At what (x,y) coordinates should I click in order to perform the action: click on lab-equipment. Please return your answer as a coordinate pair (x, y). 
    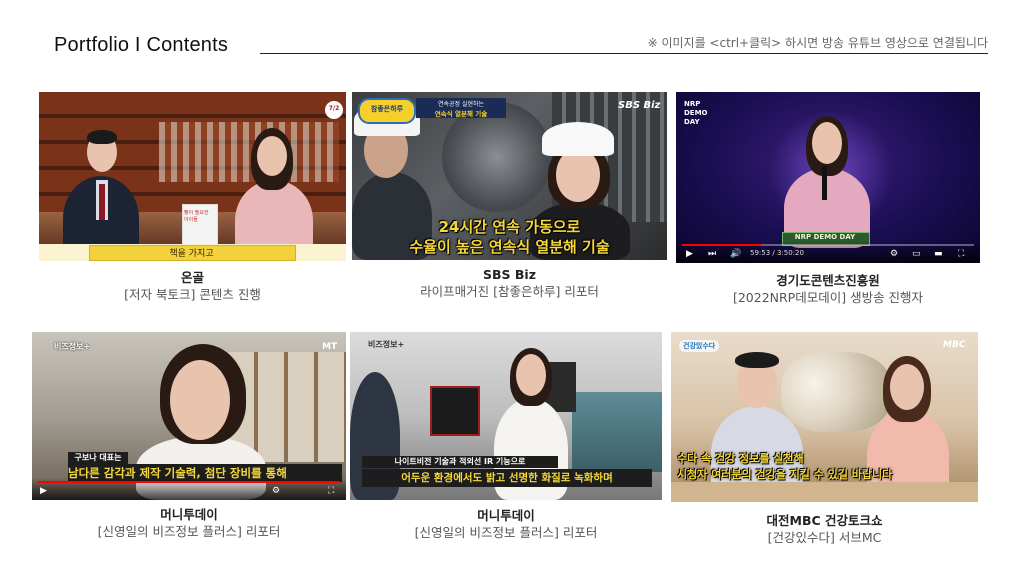
    Looking at the image, I should click on (617, 432).